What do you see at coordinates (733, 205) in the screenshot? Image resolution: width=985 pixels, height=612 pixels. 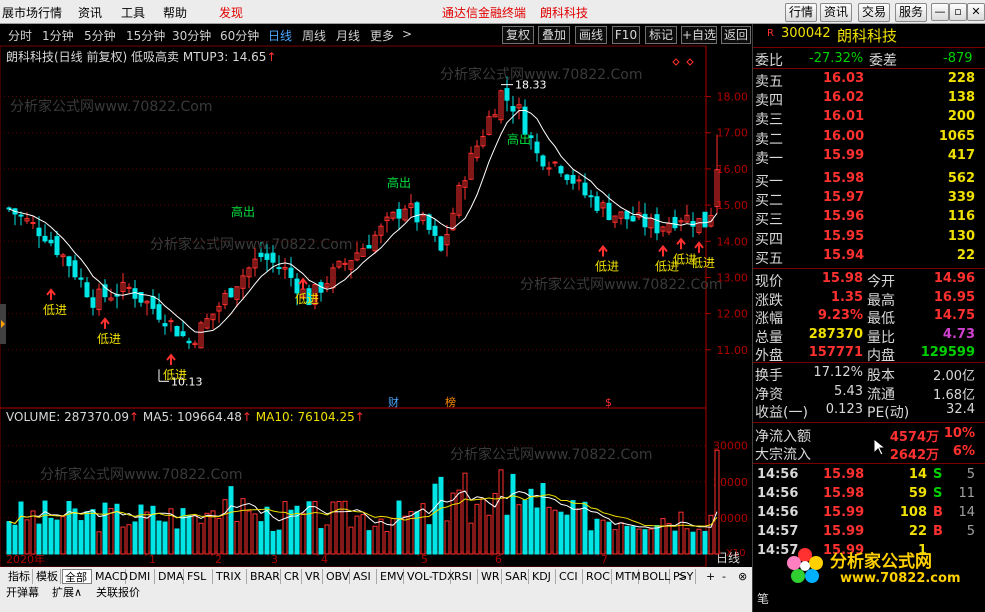 I see `price-axis-label: 15.00` at bounding box center [733, 205].